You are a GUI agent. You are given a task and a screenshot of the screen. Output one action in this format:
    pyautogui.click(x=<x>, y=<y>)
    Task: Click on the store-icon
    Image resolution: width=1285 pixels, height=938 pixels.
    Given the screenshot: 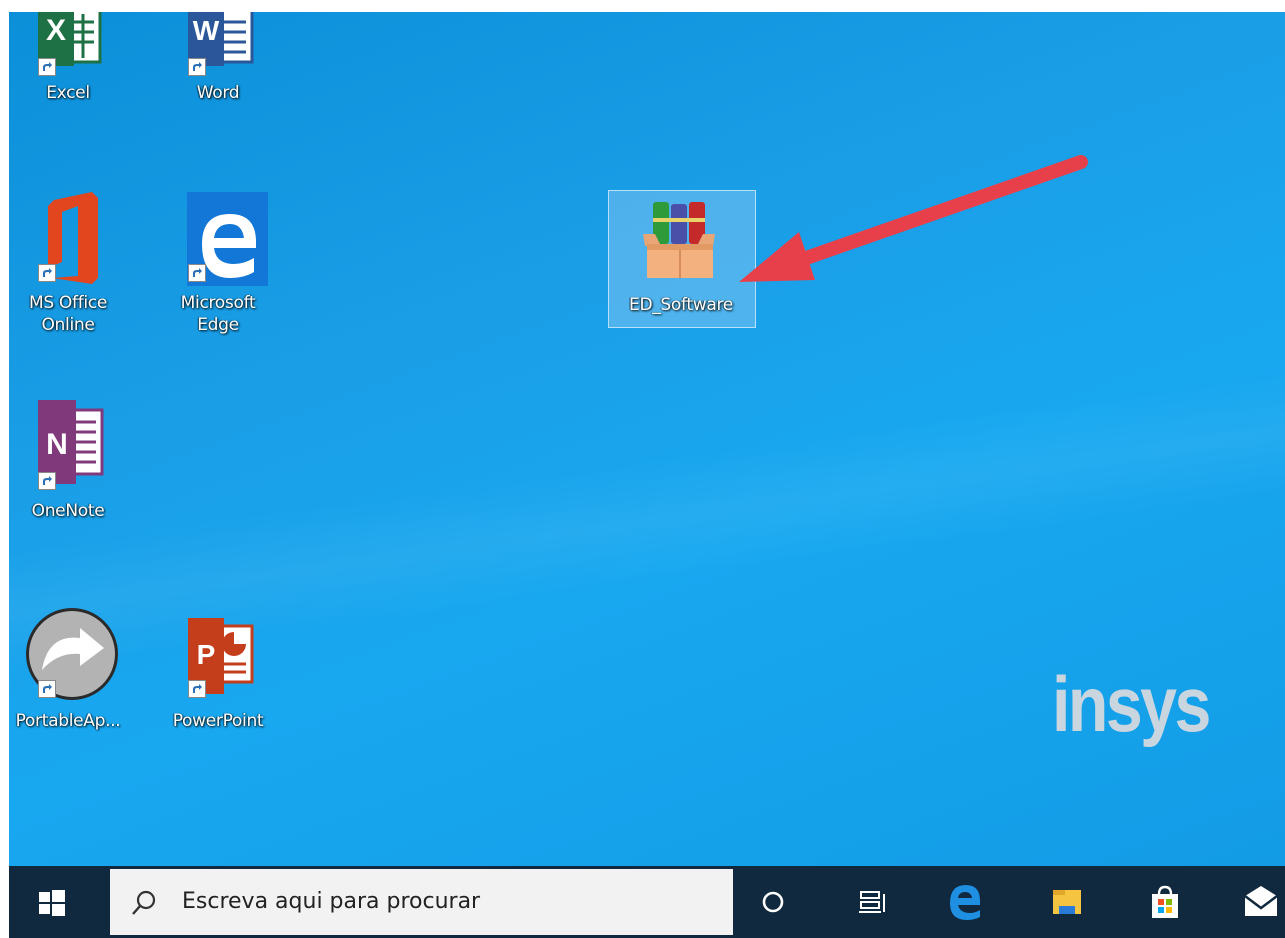 What is the action you would take?
    pyautogui.click(x=1165, y=902)
    